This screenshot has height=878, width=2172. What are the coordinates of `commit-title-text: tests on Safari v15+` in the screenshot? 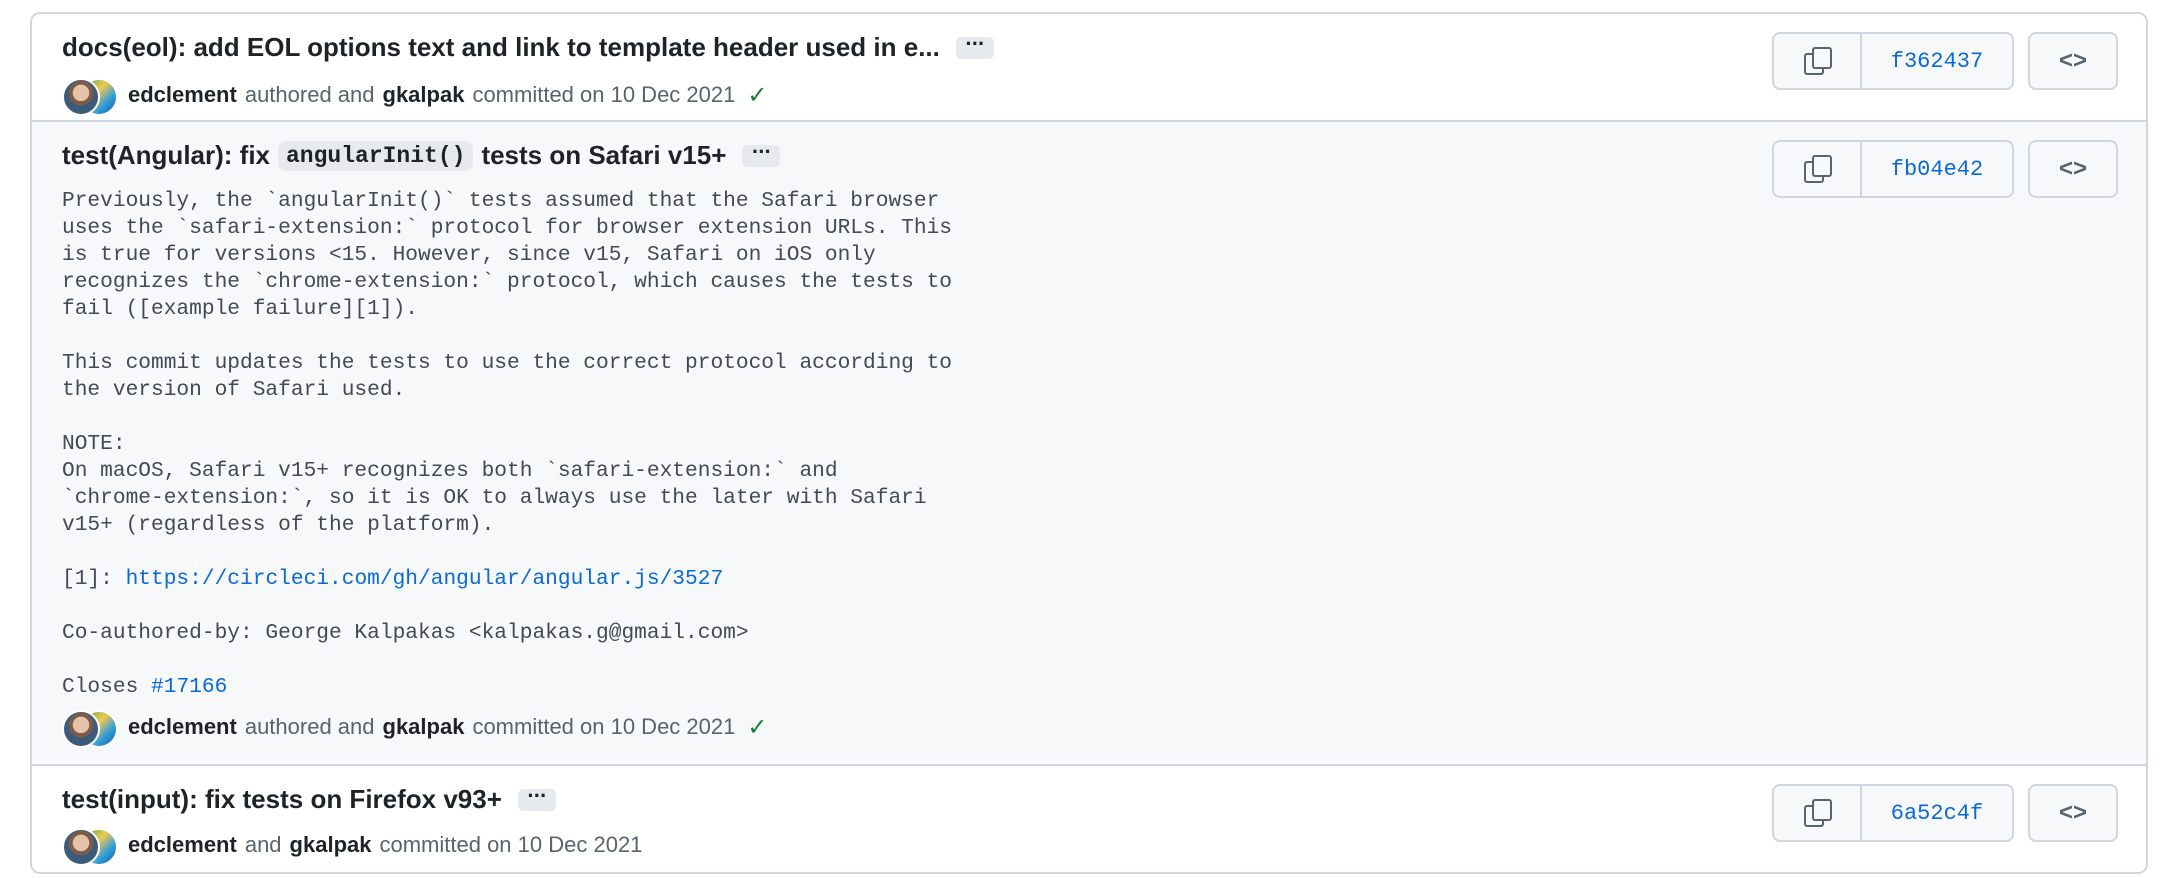 It's located at (603, 155).